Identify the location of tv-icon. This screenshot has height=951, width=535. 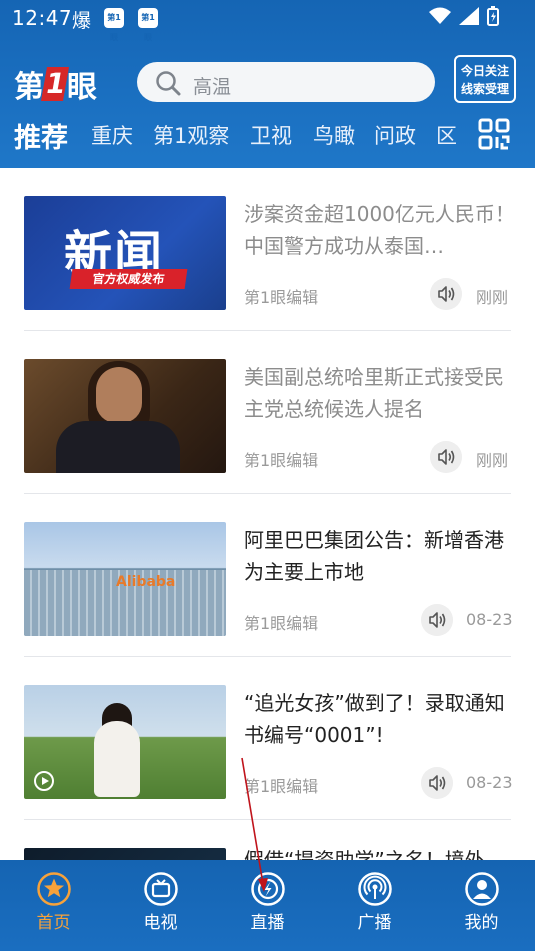
(161, 889).